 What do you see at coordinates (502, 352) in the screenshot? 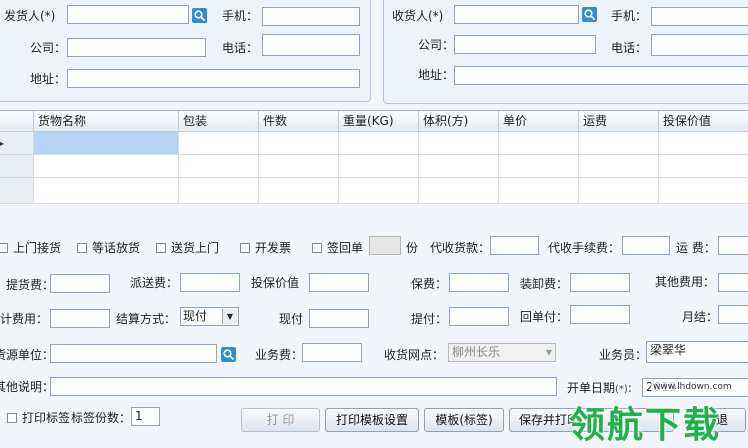
I see `receive-point-select: 柳州长乐 ▼` at bounding box center [502, 352].